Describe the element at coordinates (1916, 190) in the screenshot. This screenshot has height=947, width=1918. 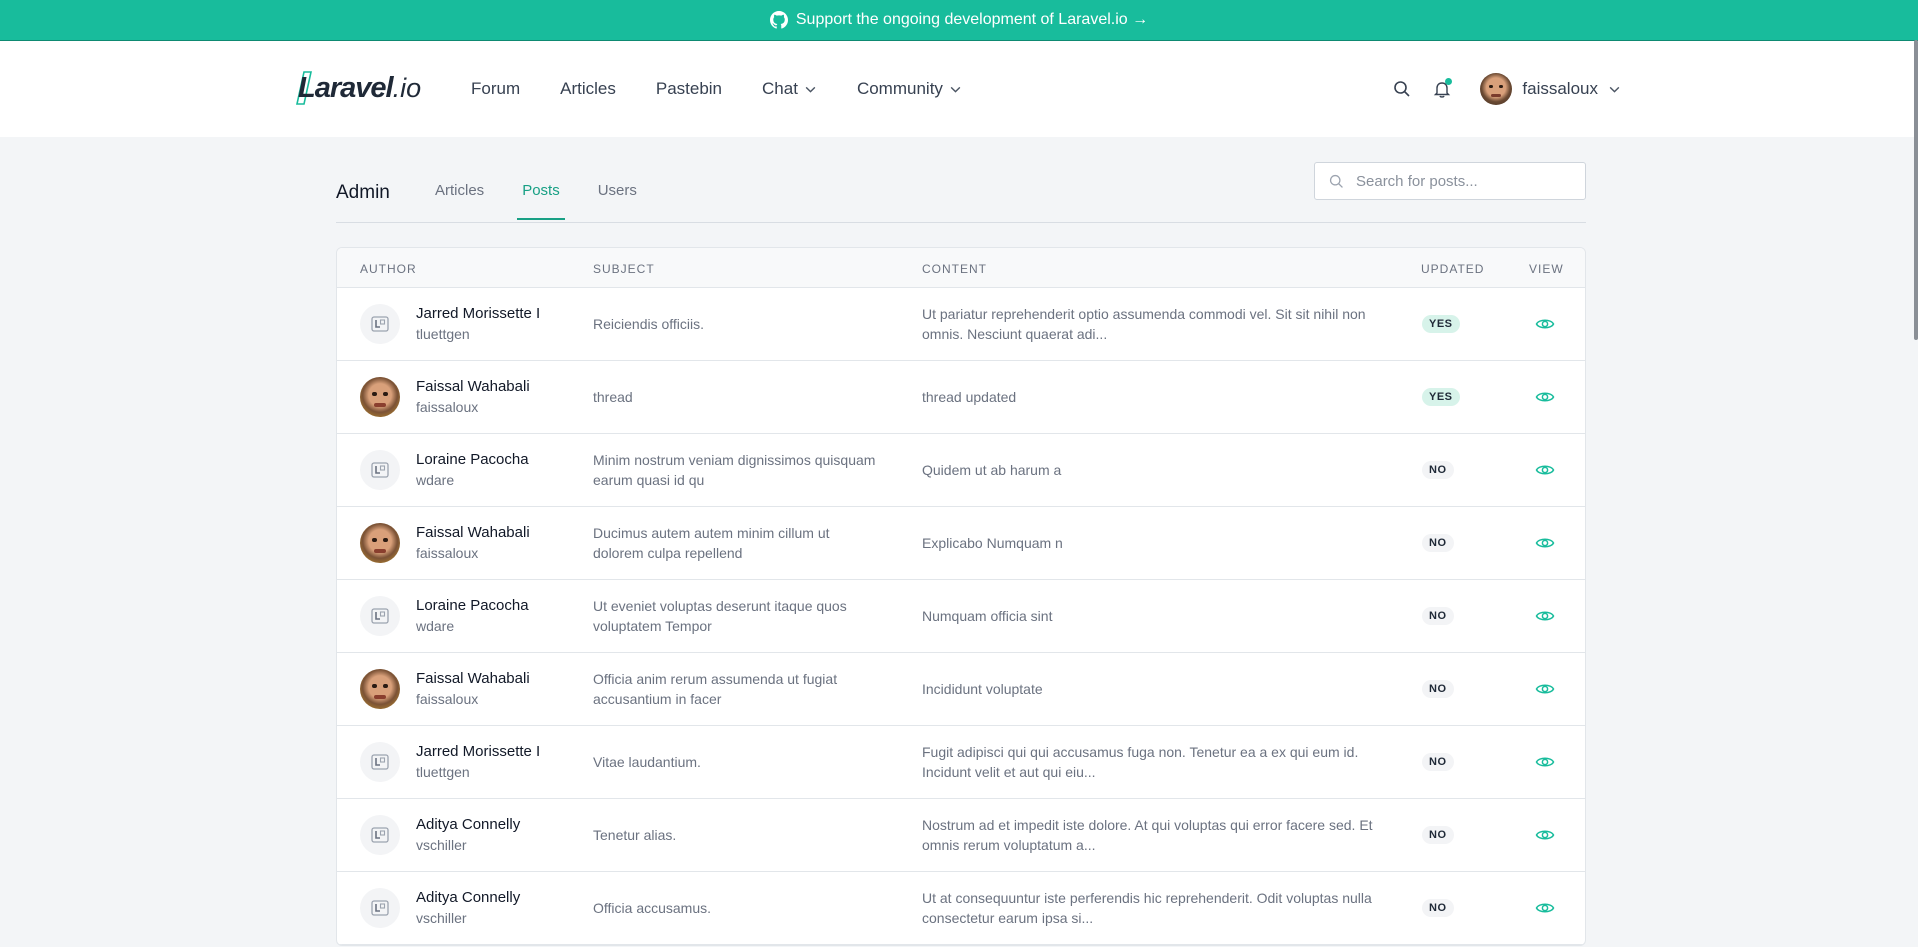
I see `page-scrollbar` at that location.